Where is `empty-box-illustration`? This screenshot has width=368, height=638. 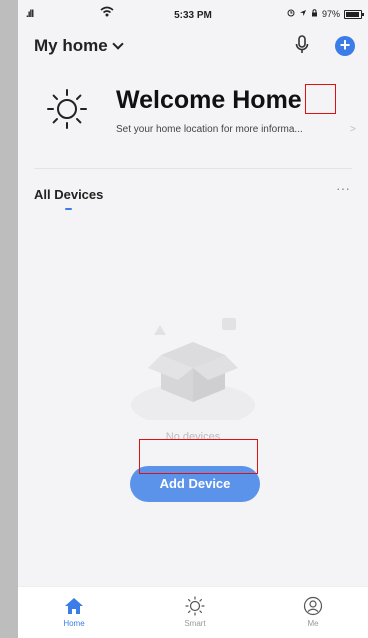 empty-box-illustration is located at coordinates (193, 368).